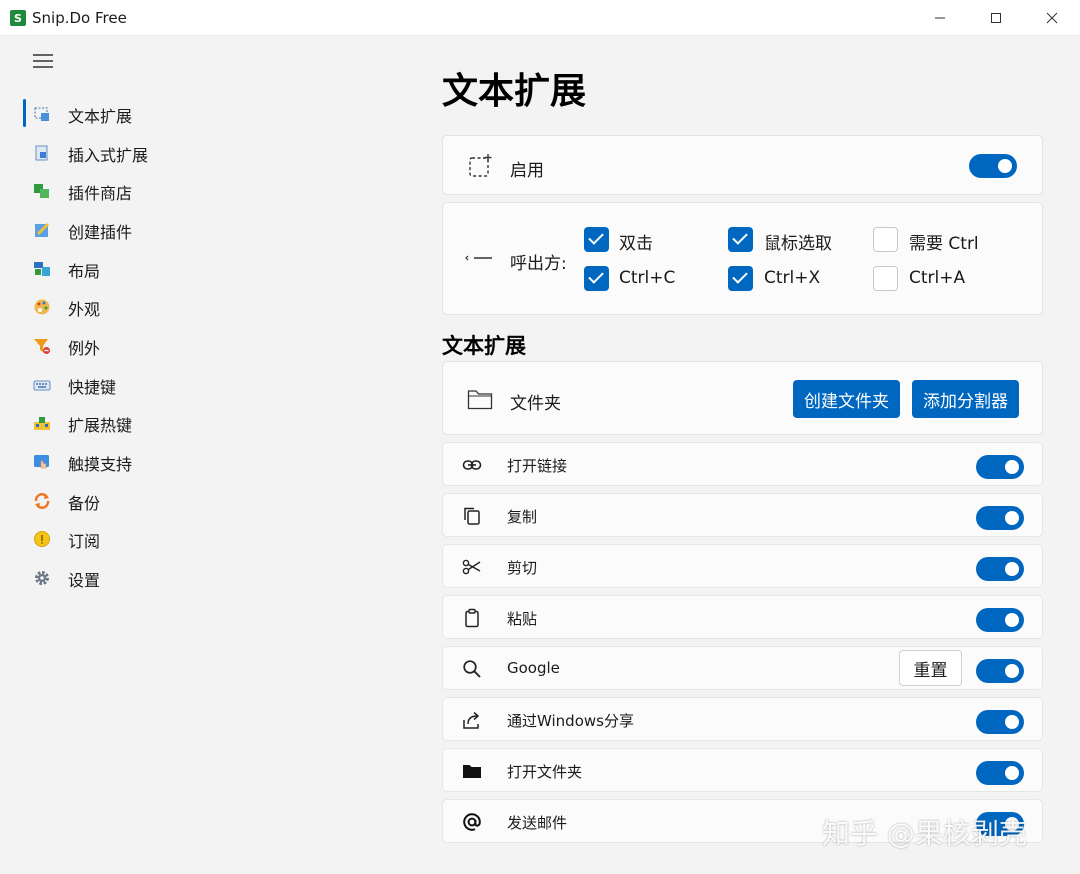 The height and width of the screenshot is (874, 1080). I want to click on sidebar-item-label: 插件商店, so click(100, 193).